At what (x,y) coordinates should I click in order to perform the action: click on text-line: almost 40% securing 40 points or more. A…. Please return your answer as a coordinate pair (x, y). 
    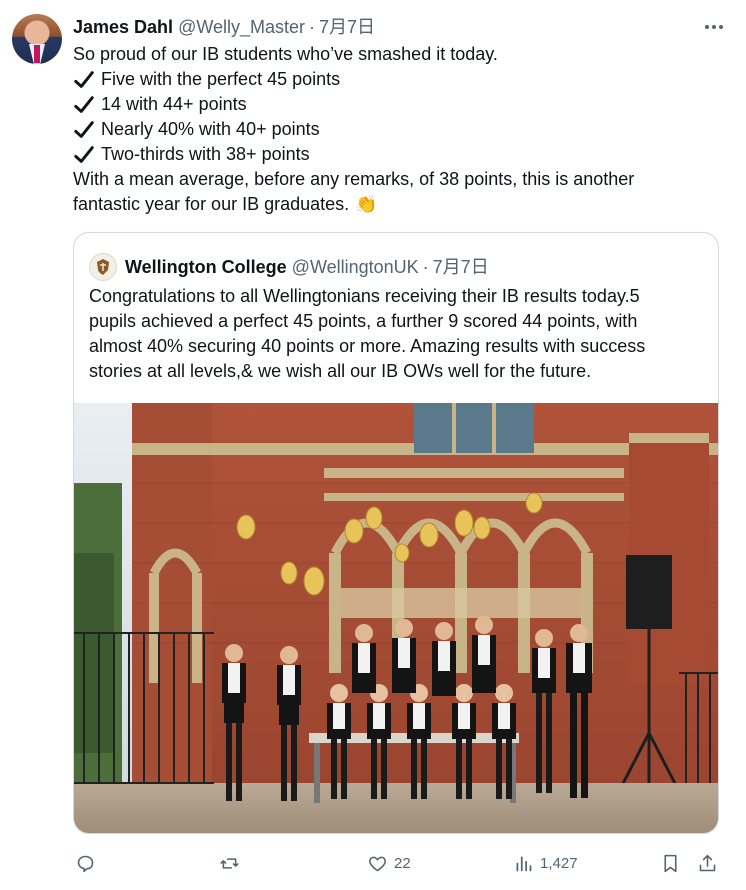
    Looking at the image, I should click on (367, 346).